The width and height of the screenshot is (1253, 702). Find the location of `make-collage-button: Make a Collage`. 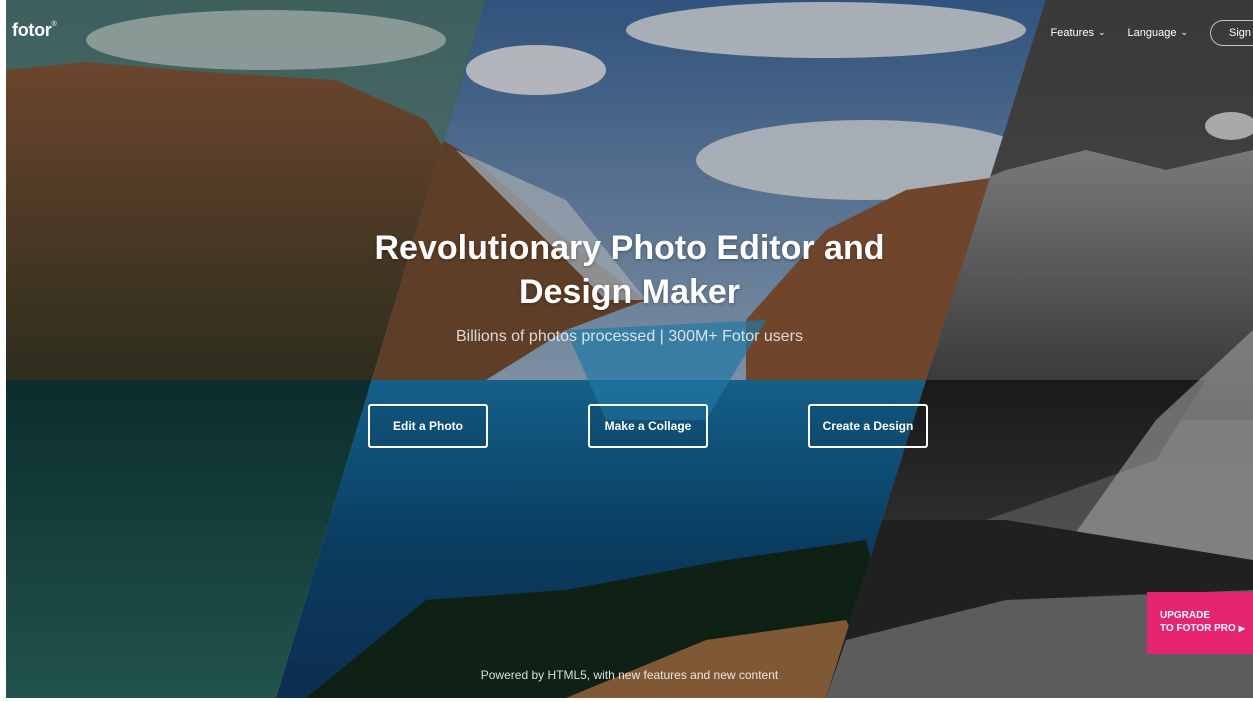

make-collage-button: Make a Collage is located at coordinates (648, 426).